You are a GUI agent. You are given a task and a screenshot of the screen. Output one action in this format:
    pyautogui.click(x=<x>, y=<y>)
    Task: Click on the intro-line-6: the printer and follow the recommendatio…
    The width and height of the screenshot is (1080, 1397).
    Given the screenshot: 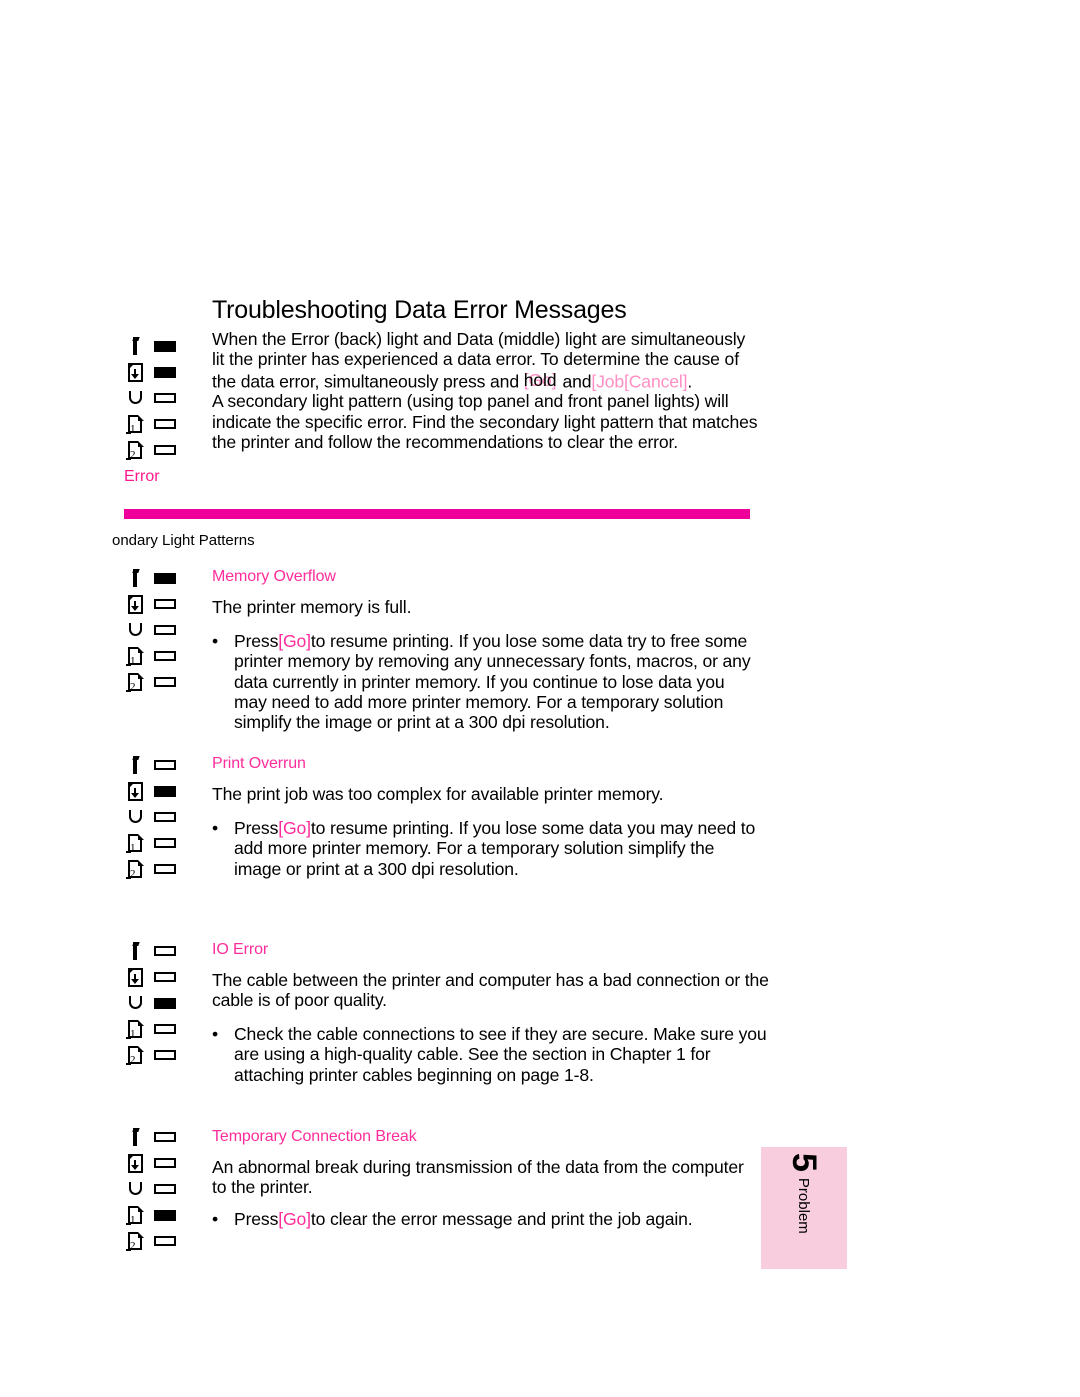 What is the action you would take?
    pyautogui.click(x=445, y=442)
    